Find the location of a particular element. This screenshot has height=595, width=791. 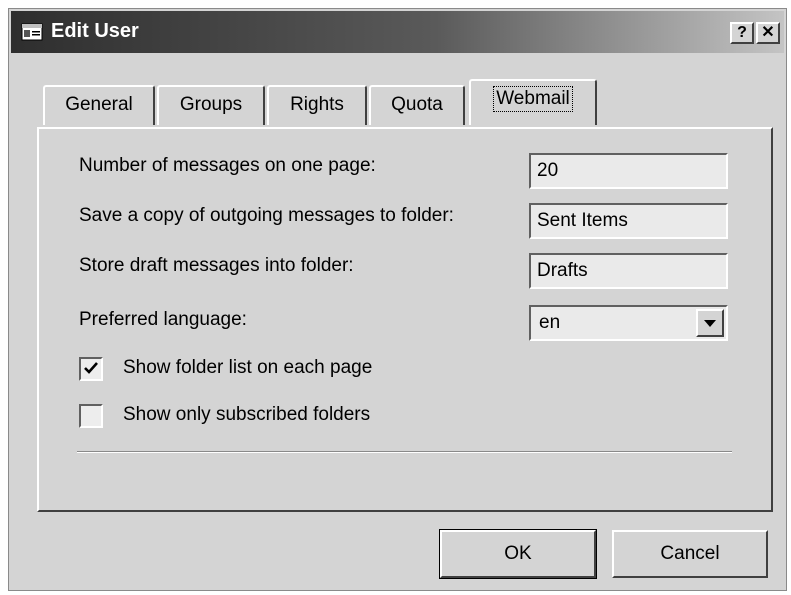

tab-label: Groups is located at coordinates (211, 104).